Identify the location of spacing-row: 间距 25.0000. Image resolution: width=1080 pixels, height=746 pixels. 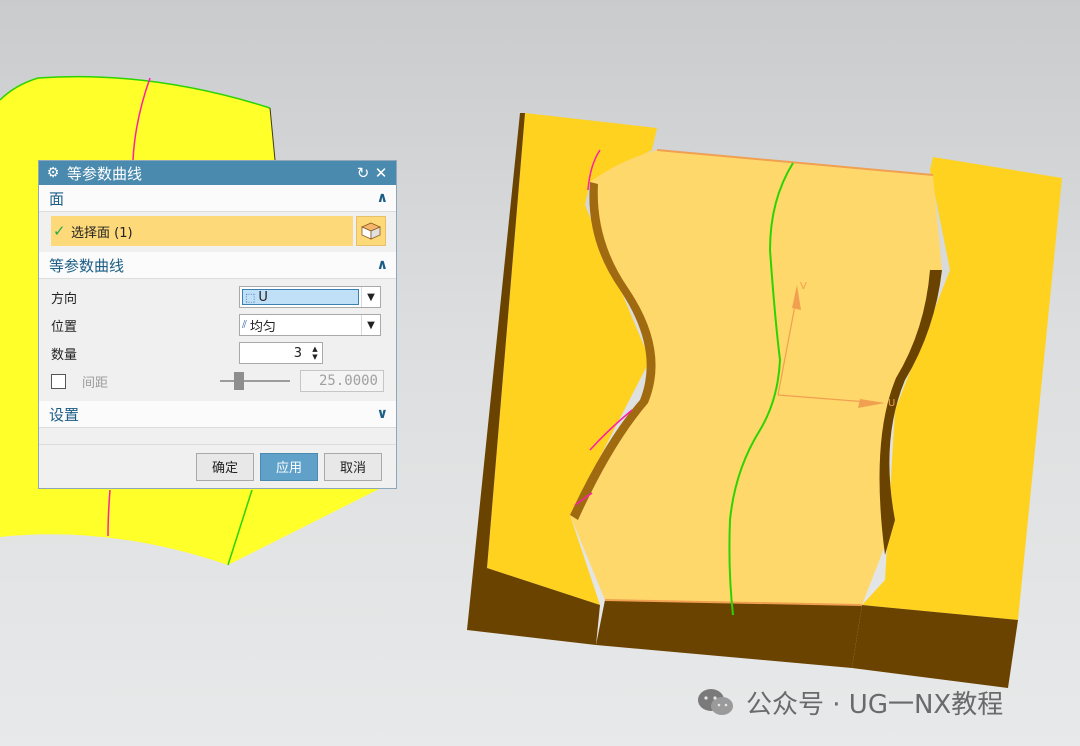
(218, 381).